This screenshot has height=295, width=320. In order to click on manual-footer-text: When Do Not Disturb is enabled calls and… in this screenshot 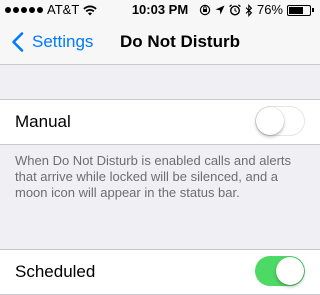, I will do `click(153, 176)`.